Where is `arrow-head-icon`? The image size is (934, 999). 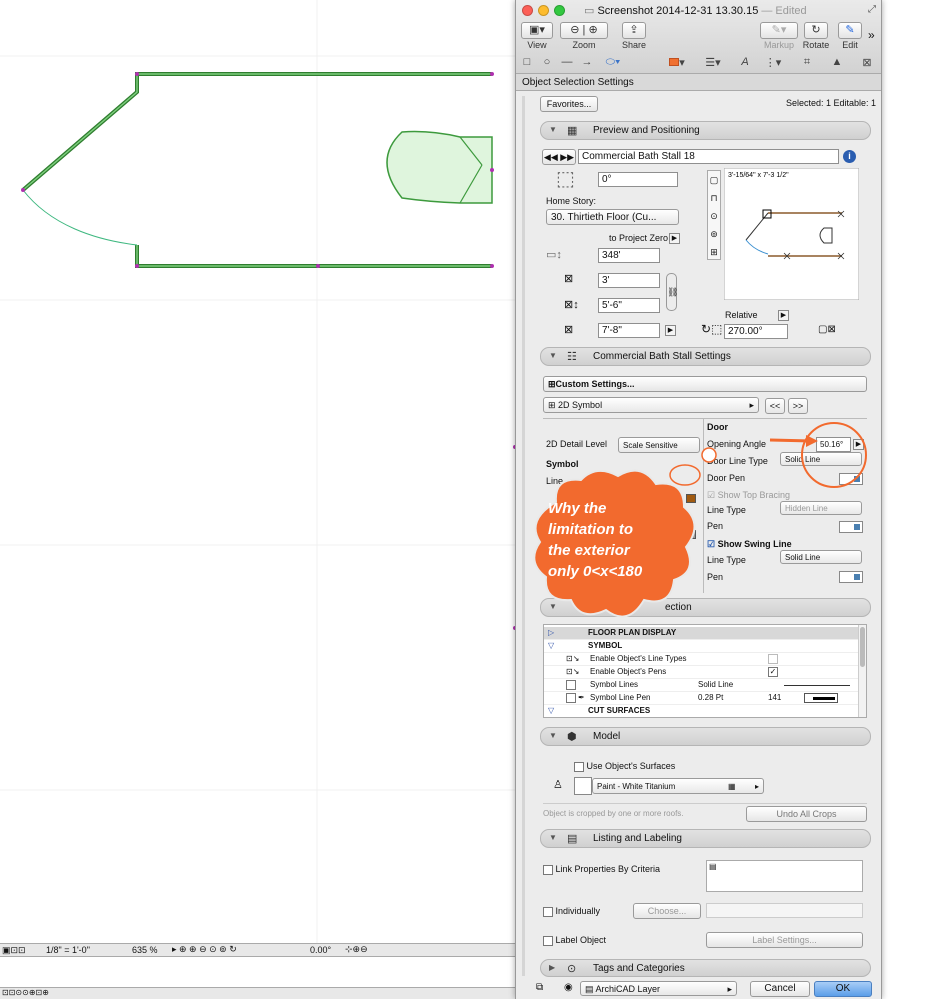
arrow-head-icon is located at coordinates (812, 441).